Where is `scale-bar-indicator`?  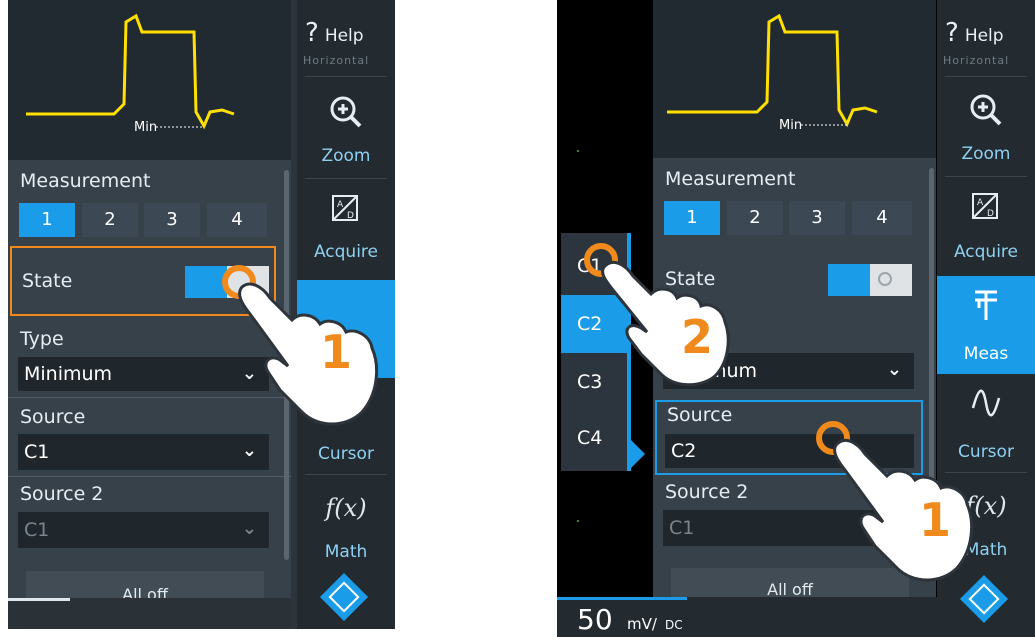 scale-bar-indicator is located at coordinates (622, 598).